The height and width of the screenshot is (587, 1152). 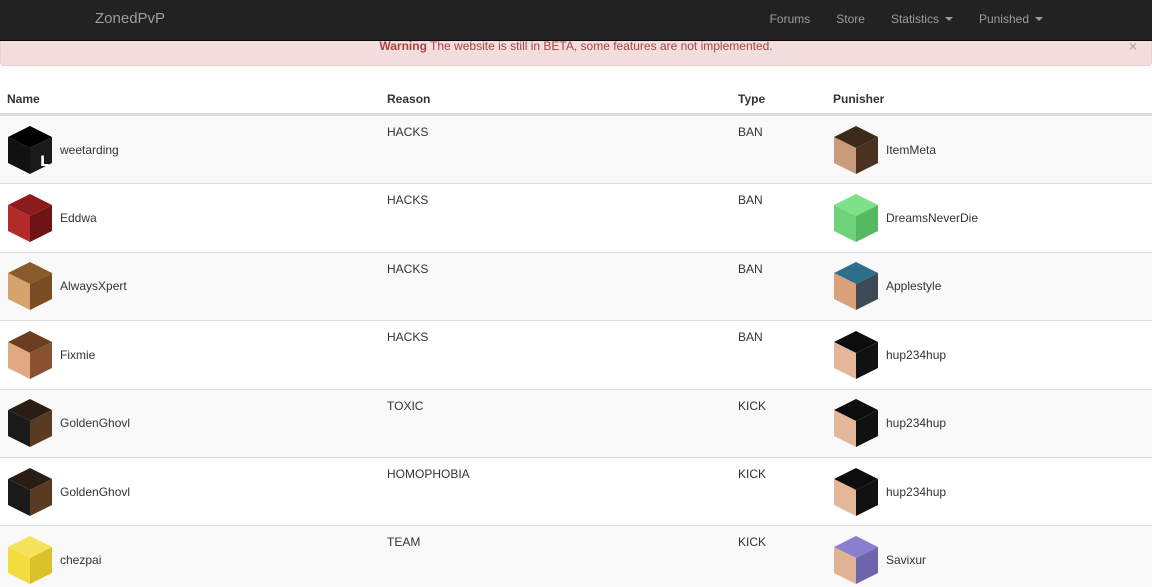 I want to click on punisher-cell: Applestyle, so click(x=989, y=286).